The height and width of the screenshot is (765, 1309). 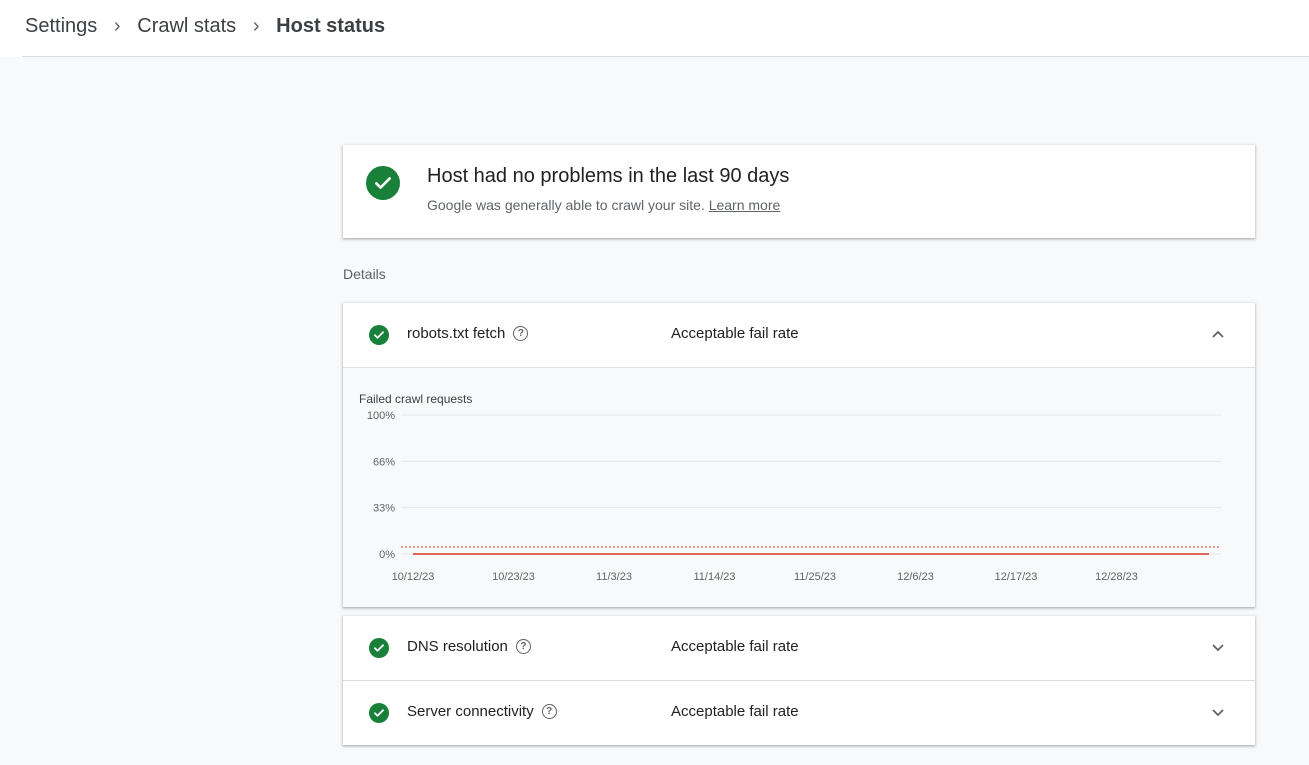 I want to click on x-tick-label: 10/23/23, so click(x=513, y=577).